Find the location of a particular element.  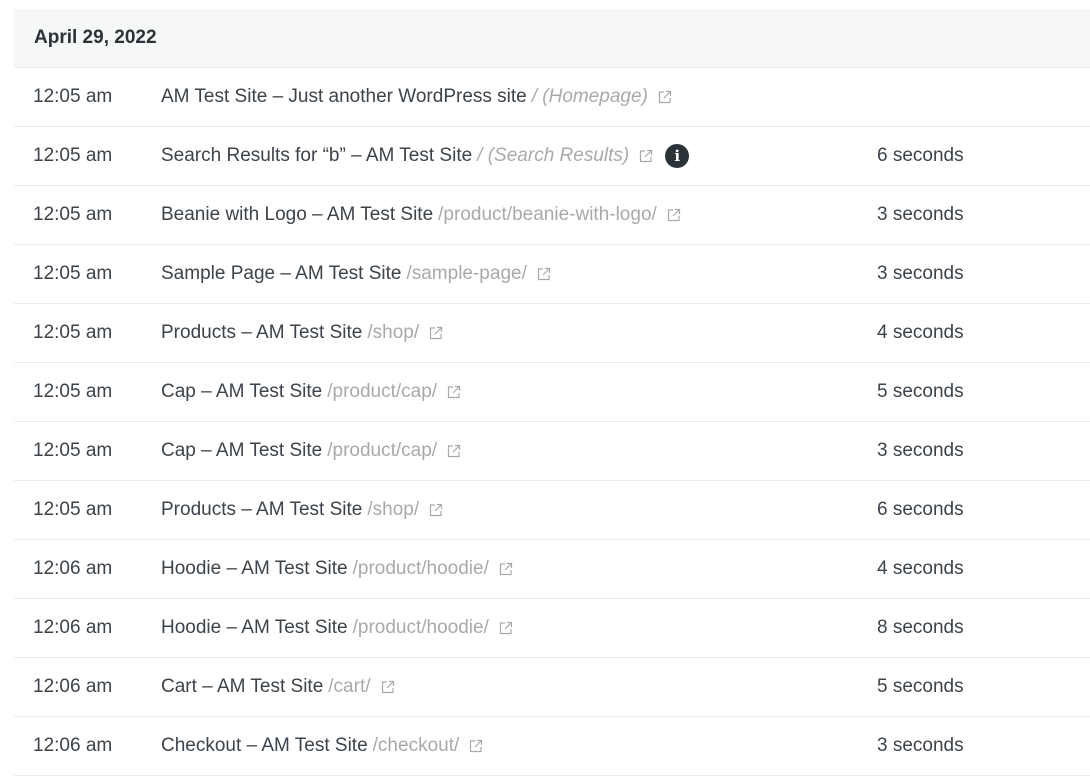

info-icon: i is located at coordinates (677, 156).